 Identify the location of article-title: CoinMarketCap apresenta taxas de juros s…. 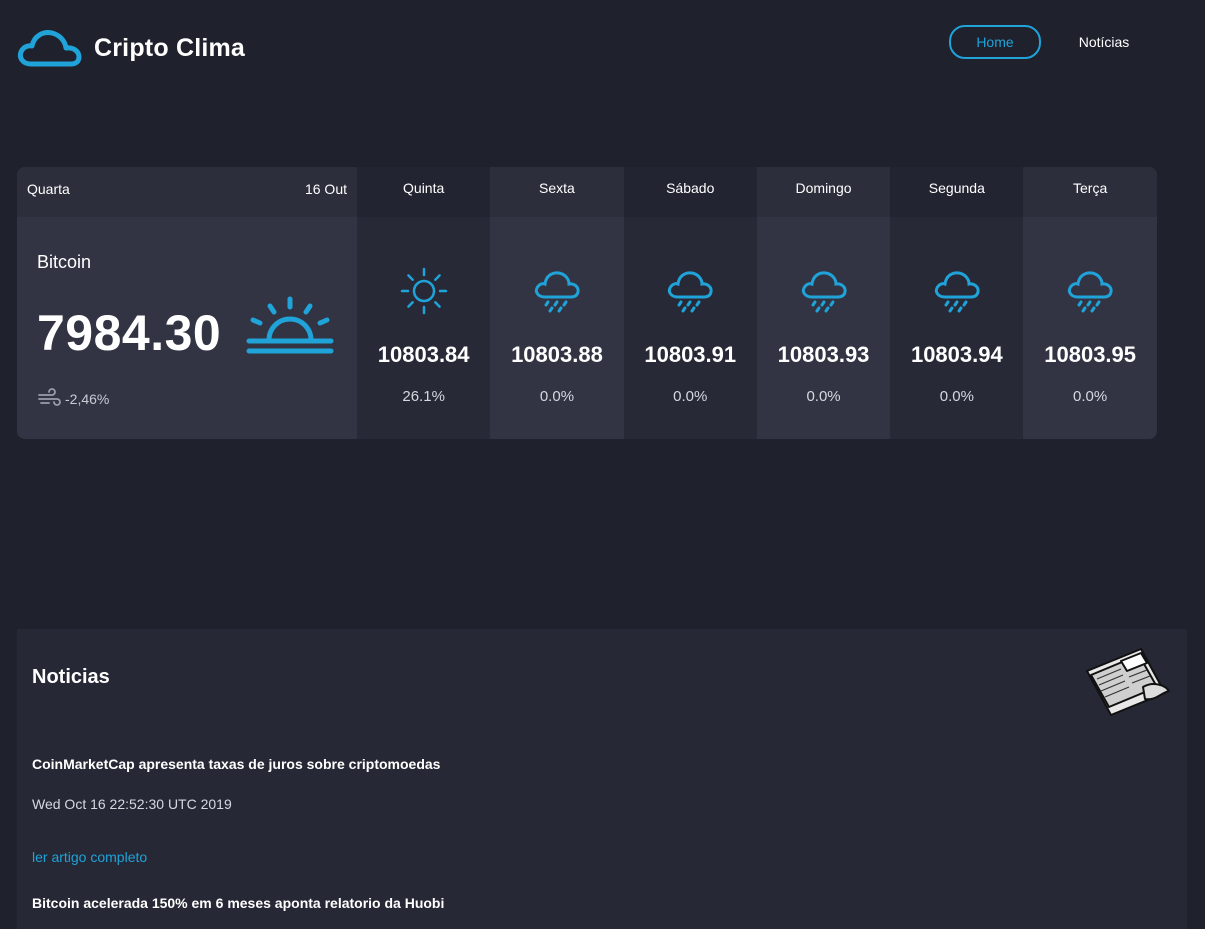
(236, 764).